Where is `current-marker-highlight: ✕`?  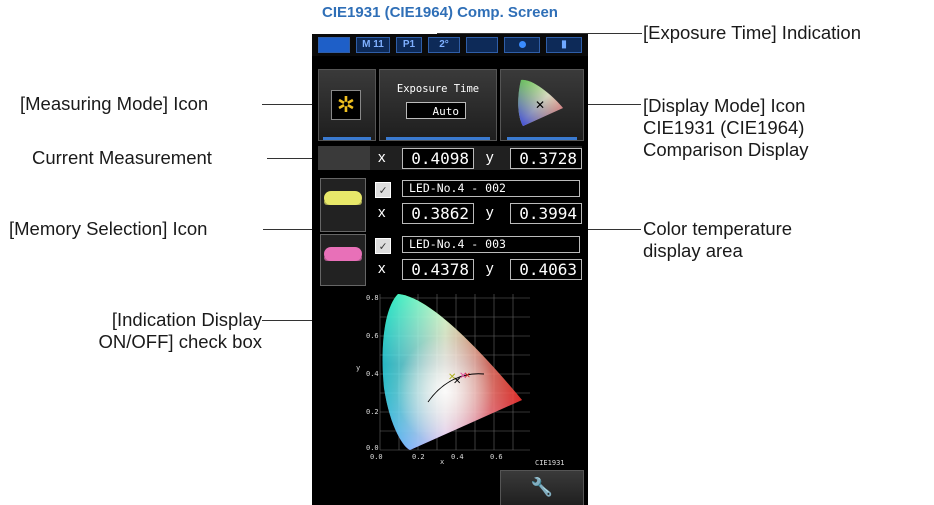 current-marker-highlight: ✕ is located at coordinates (467, 375).